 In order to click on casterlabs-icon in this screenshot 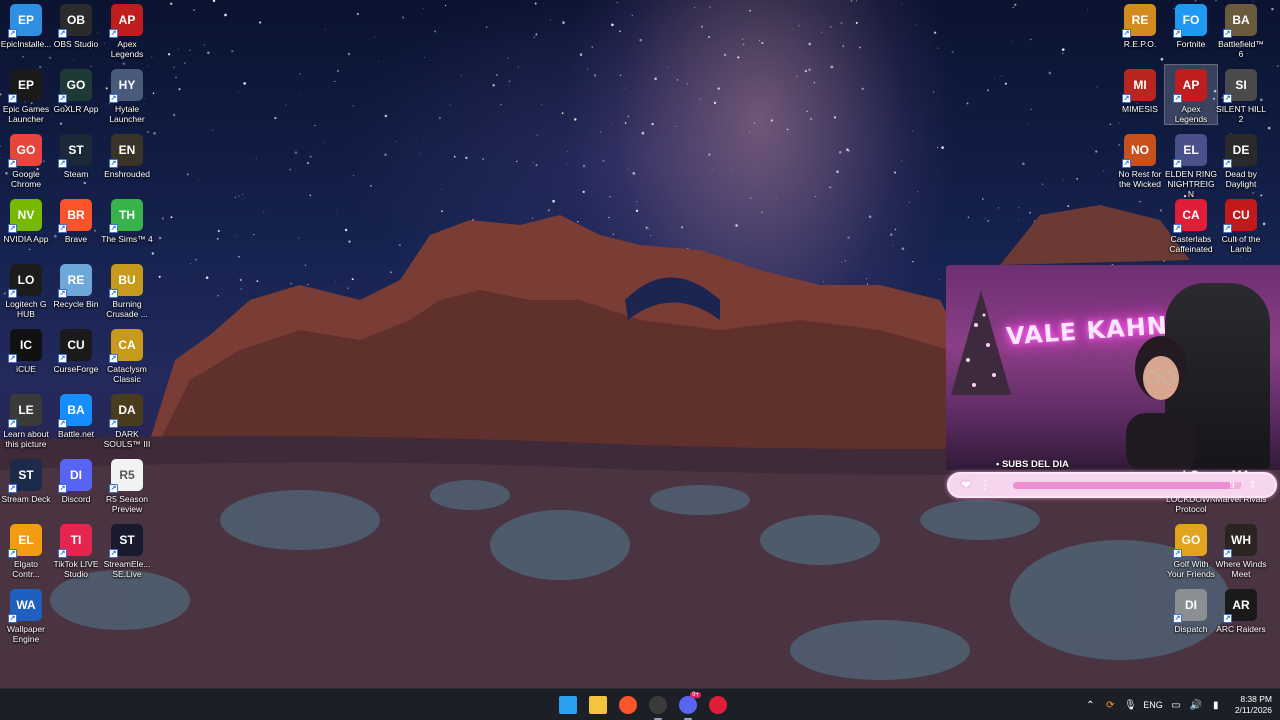, I will do `click(718, 705)`.